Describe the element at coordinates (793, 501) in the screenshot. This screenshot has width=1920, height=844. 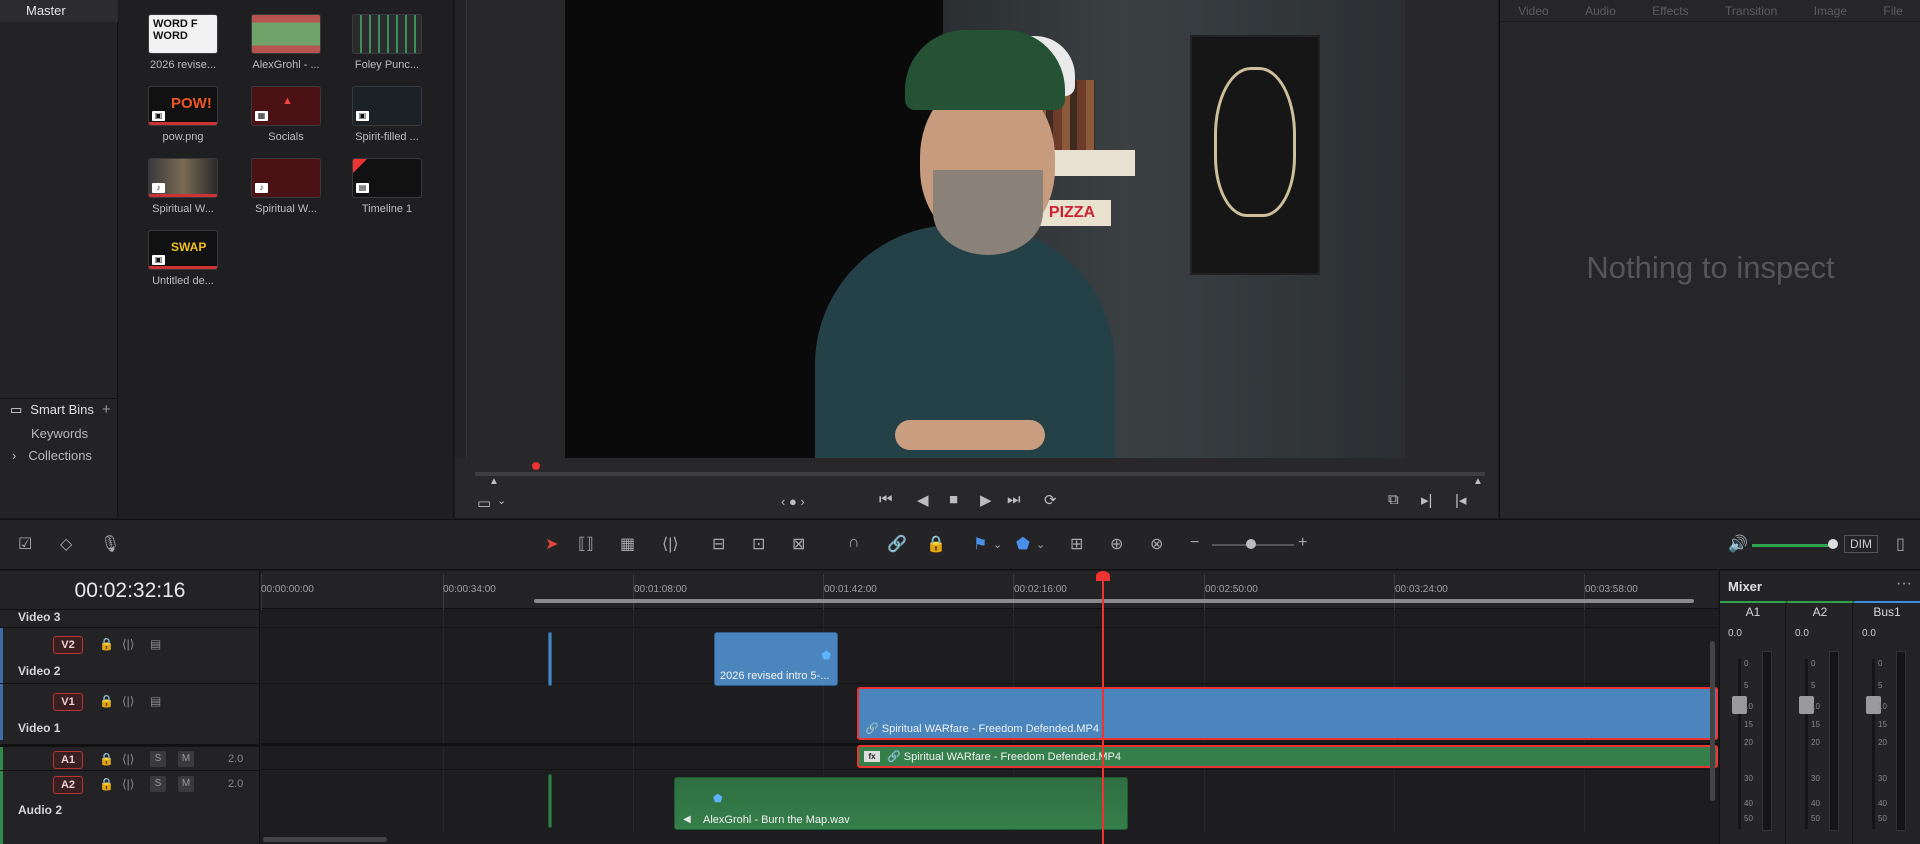
I see `jog-wheel-icon: ‹ ● ›` at that location.